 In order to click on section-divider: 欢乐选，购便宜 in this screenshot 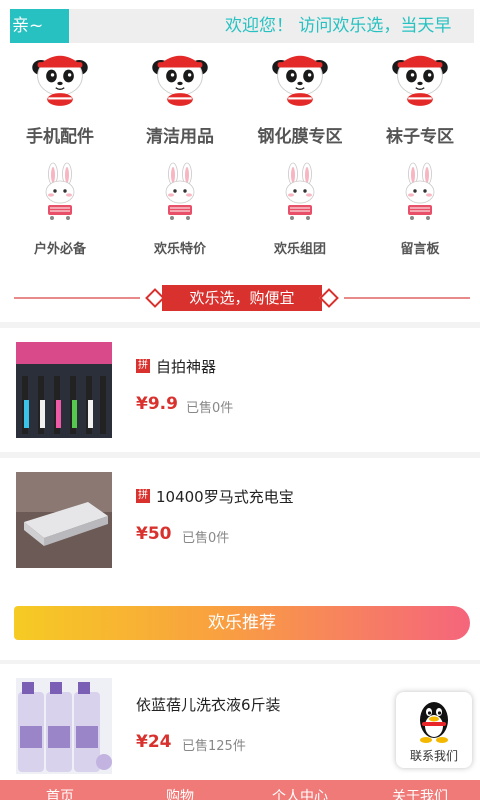, I will do `click(240, 298)`.